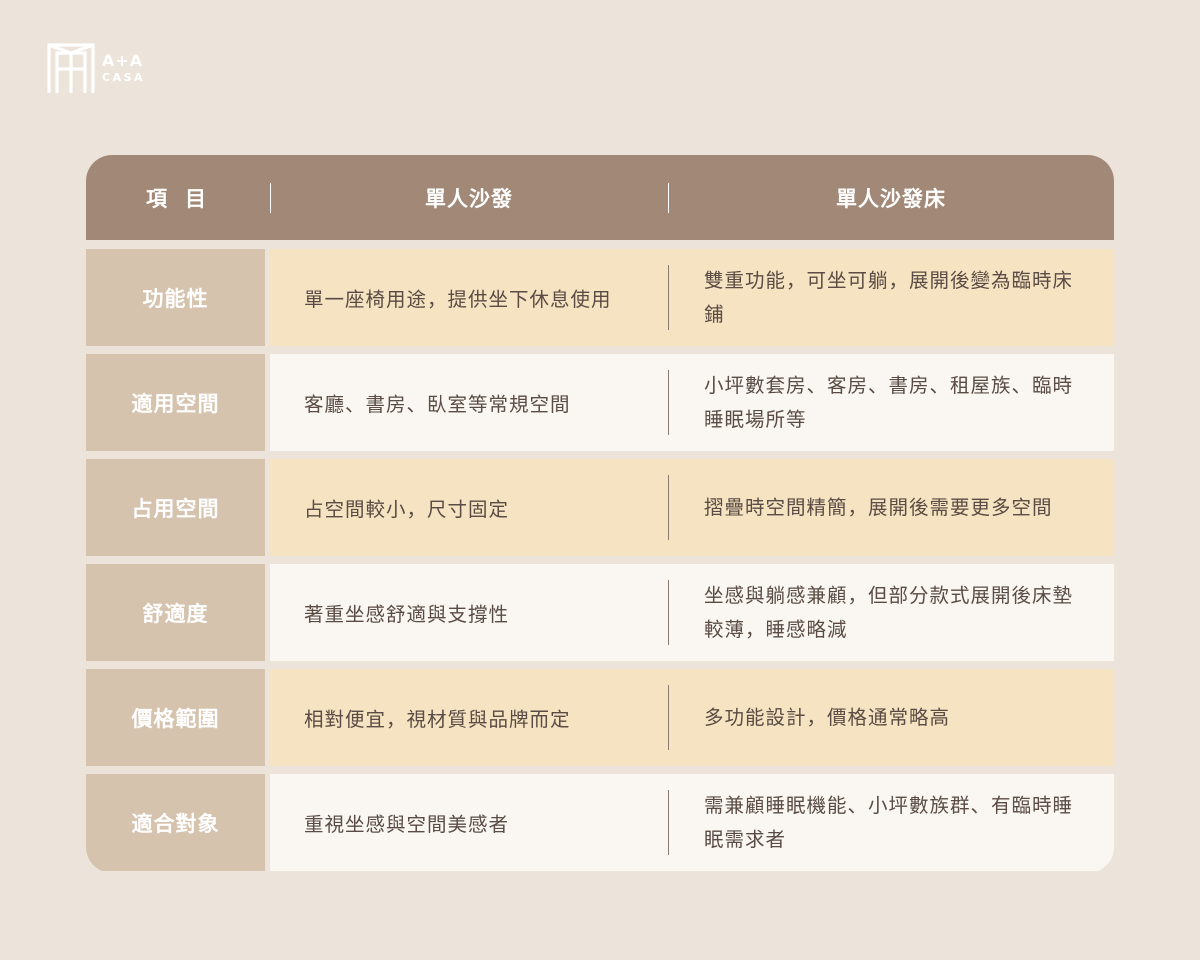 This screenshot has height=960, width=1200. I want to click on table-row: 功能性 單一座椅用途，提供坐下休息使用 雙重功能，可坐可躺，展開後變為臨時床鋪, so click(600, 297).